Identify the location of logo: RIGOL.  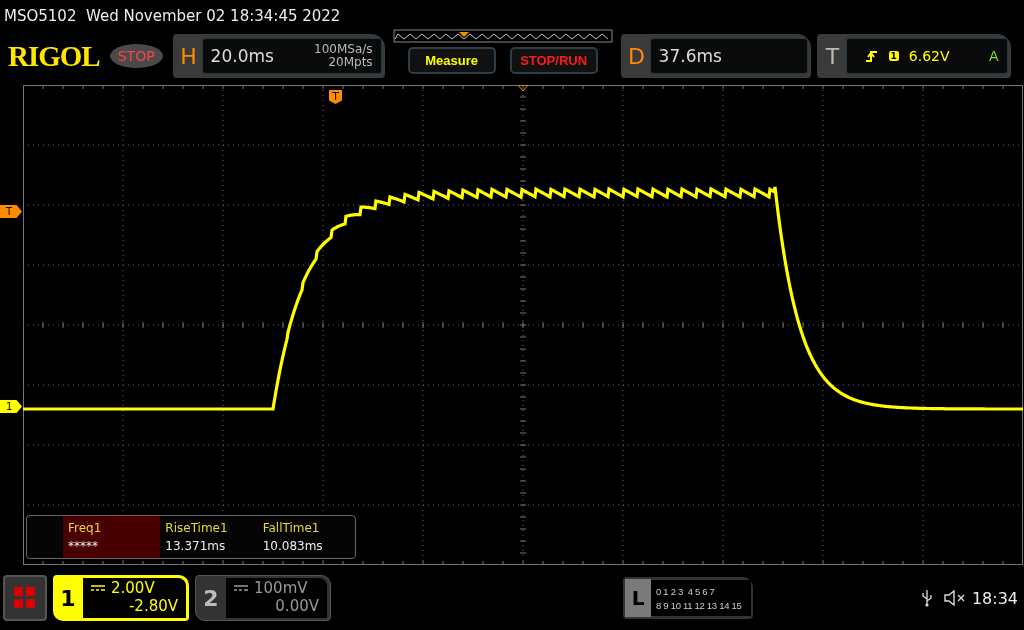
(54, 56).